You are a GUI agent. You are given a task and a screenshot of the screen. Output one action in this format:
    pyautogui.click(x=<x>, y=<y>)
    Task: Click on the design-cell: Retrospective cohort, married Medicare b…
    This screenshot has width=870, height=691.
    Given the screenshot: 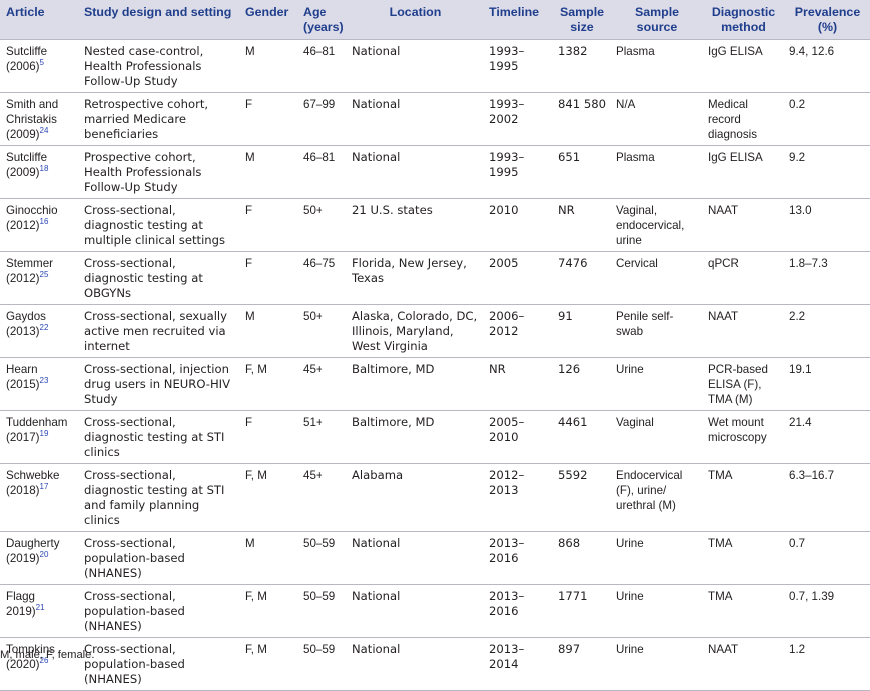 What is the action you would take?
    pyautogui.click(x=158, y=119)
    